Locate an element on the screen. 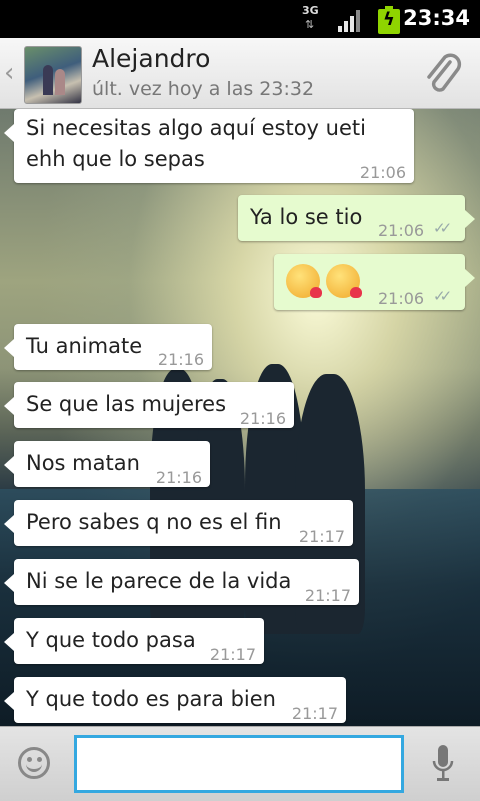  message-bubble-incoming: Y que todo es para bien 21:17 is located at coordinates (175, 700).